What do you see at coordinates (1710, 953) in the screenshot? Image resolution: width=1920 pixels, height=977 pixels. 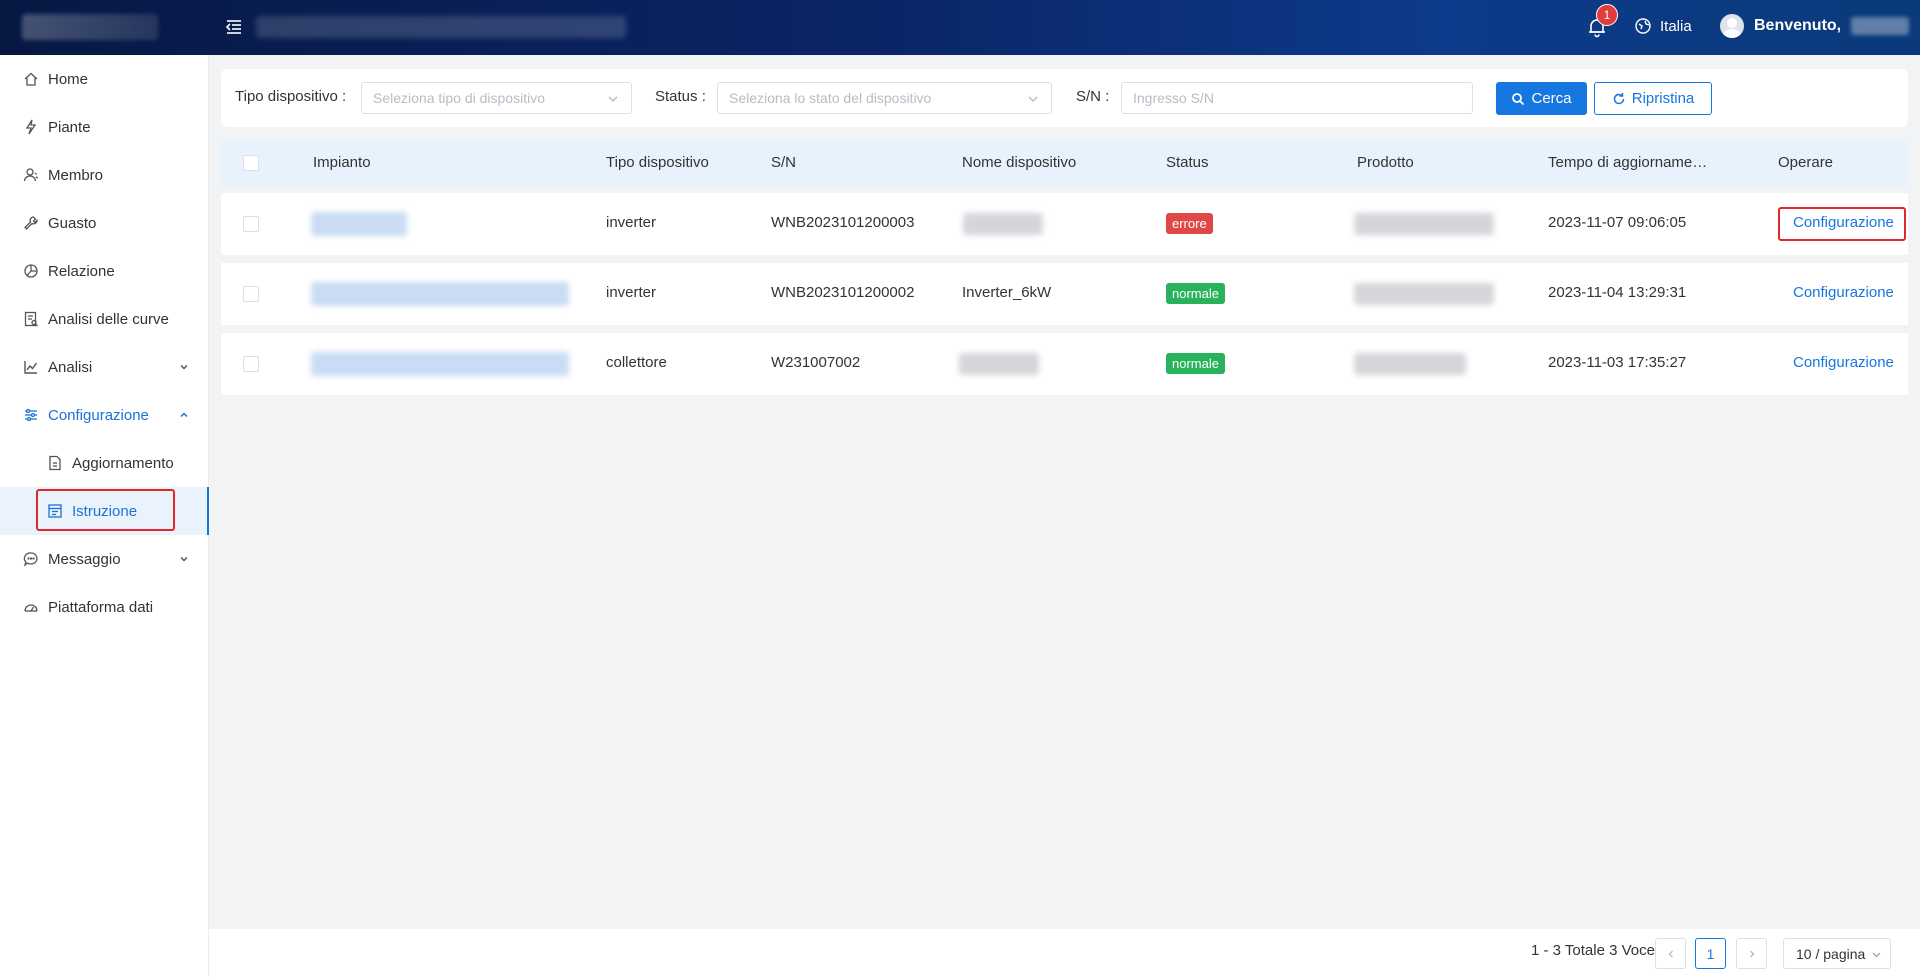 I see `page-1-button: 1` at bounding box center [1710, 953].